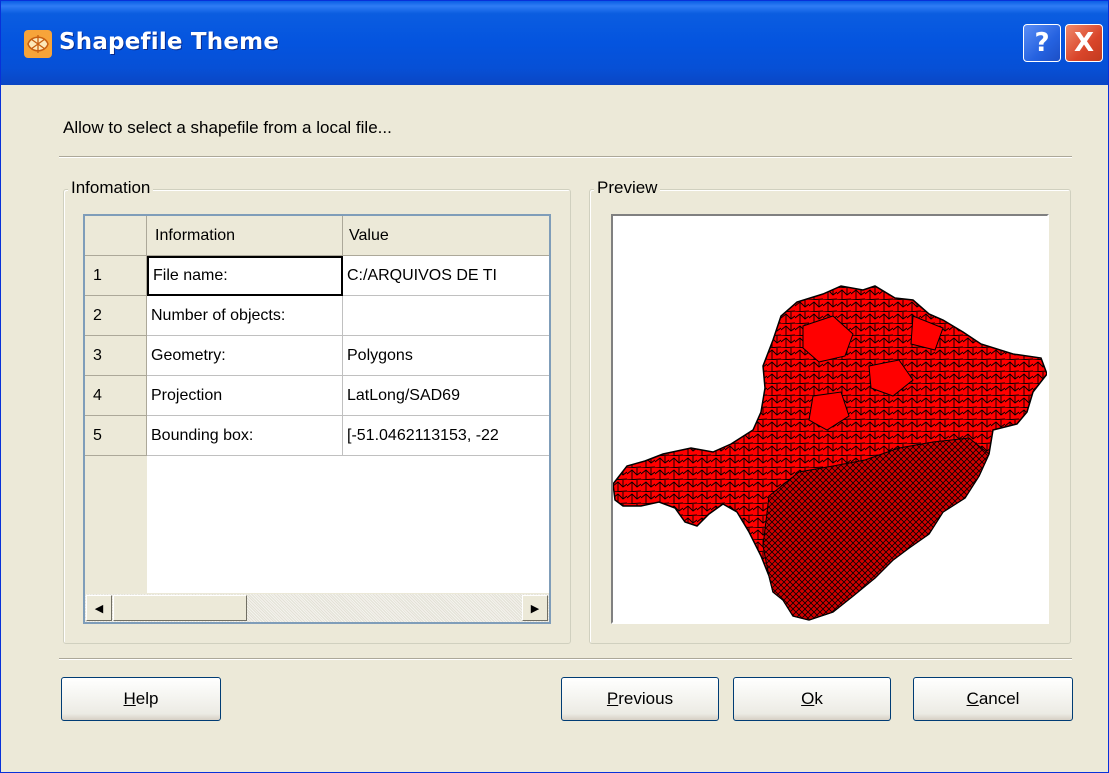 This screenshot has width=1109, height=773. I want to click on ok-button: Ok, so click(812, 699).